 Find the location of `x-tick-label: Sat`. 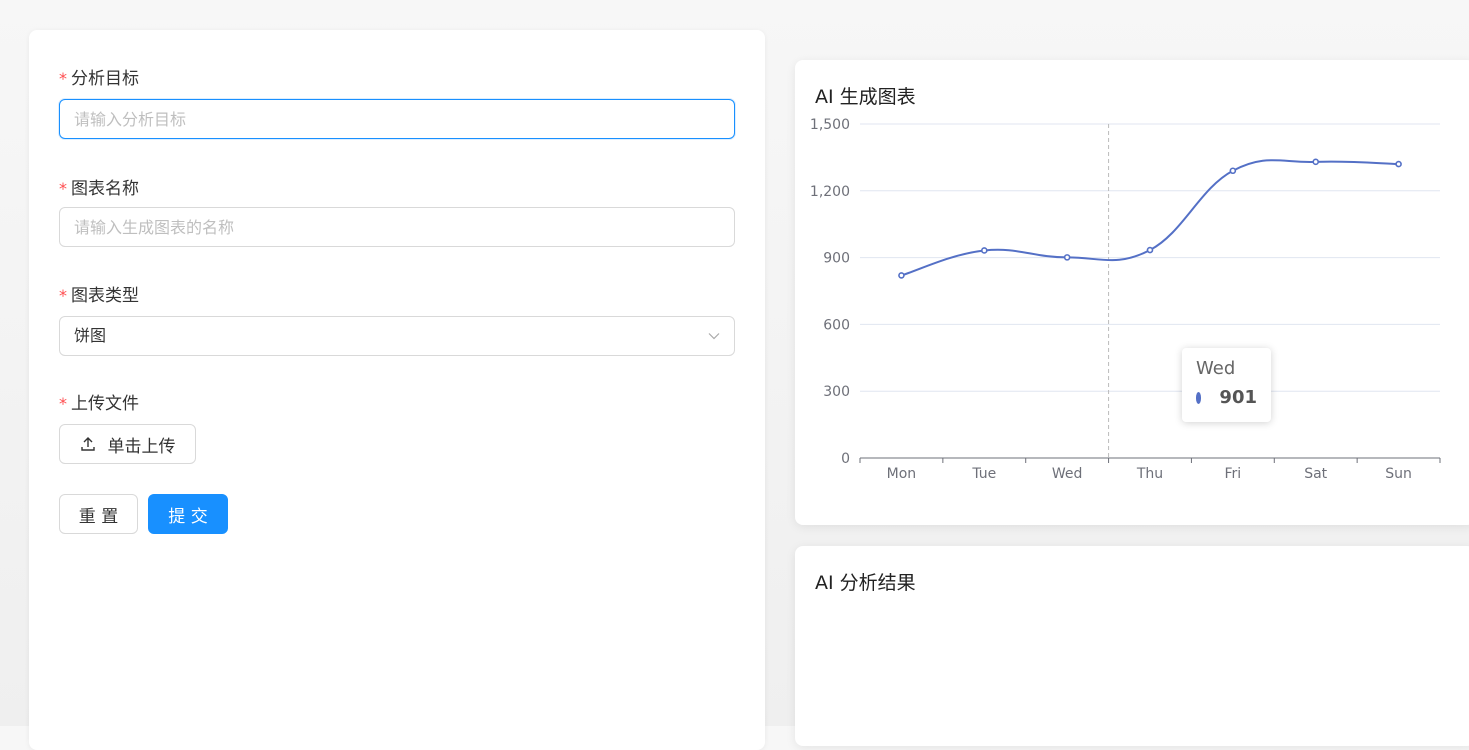

x-tick-label: Sat is located at coordinates (1315, 474).